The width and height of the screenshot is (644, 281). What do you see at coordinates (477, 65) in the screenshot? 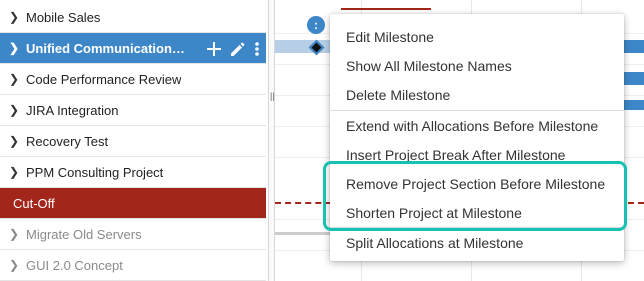
I see `menu-item-show-all-milestone-names: Show All Milestone Names` at bounding box center [477, 65].